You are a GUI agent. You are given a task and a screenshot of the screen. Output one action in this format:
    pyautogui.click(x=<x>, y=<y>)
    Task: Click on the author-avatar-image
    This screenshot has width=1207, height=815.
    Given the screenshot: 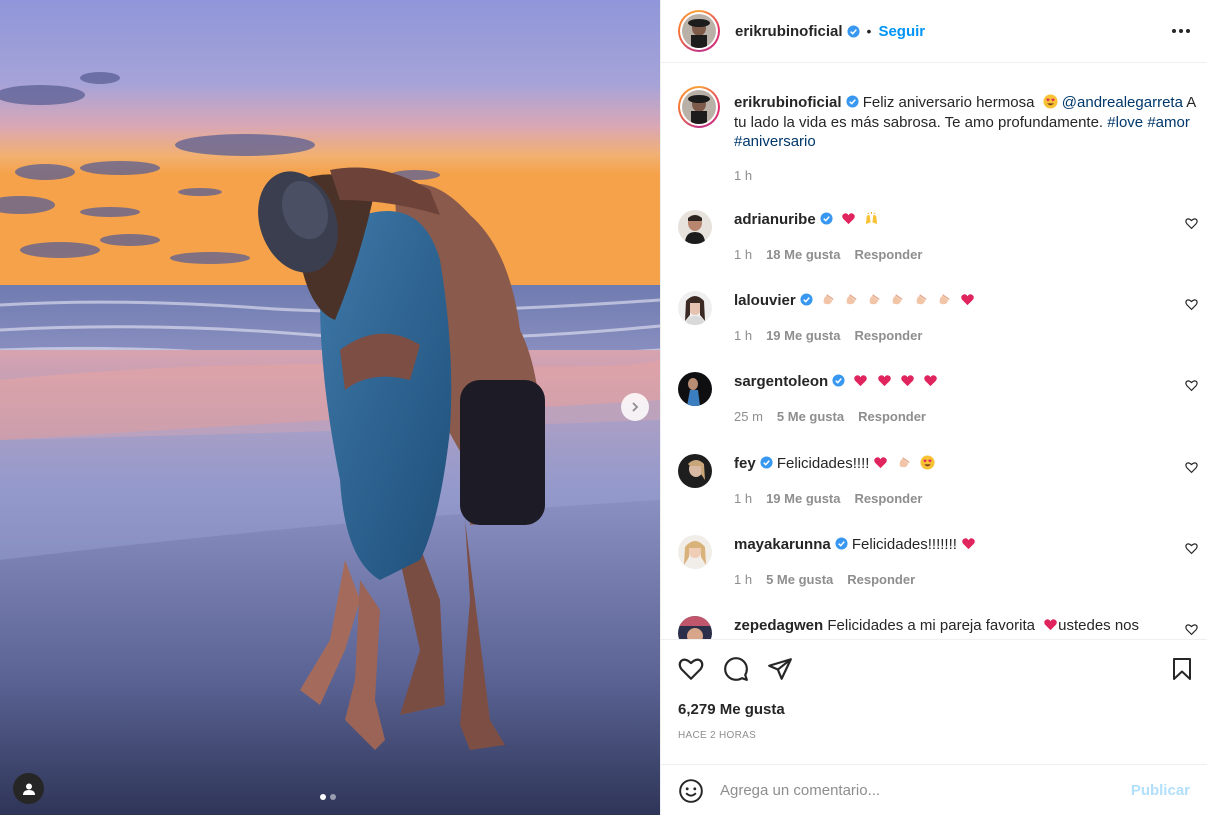 What is the action you would take?
    pyautogui.click(x=699, y=31)
    